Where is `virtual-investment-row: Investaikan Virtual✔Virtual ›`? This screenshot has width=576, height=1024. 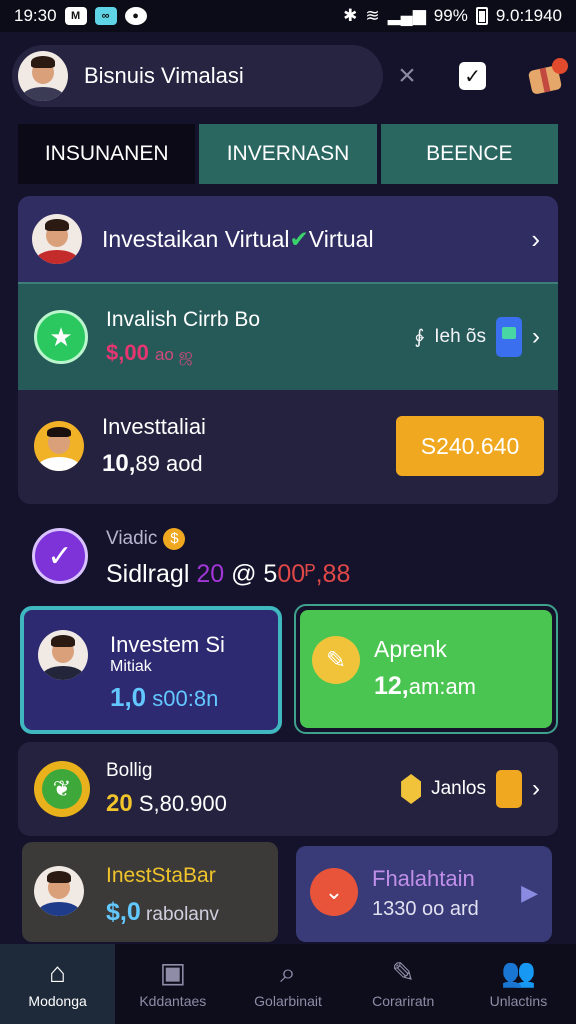
virtual-investment-row: Investaikan Virtual✔Virtual › is located at coordinates (288, 239).